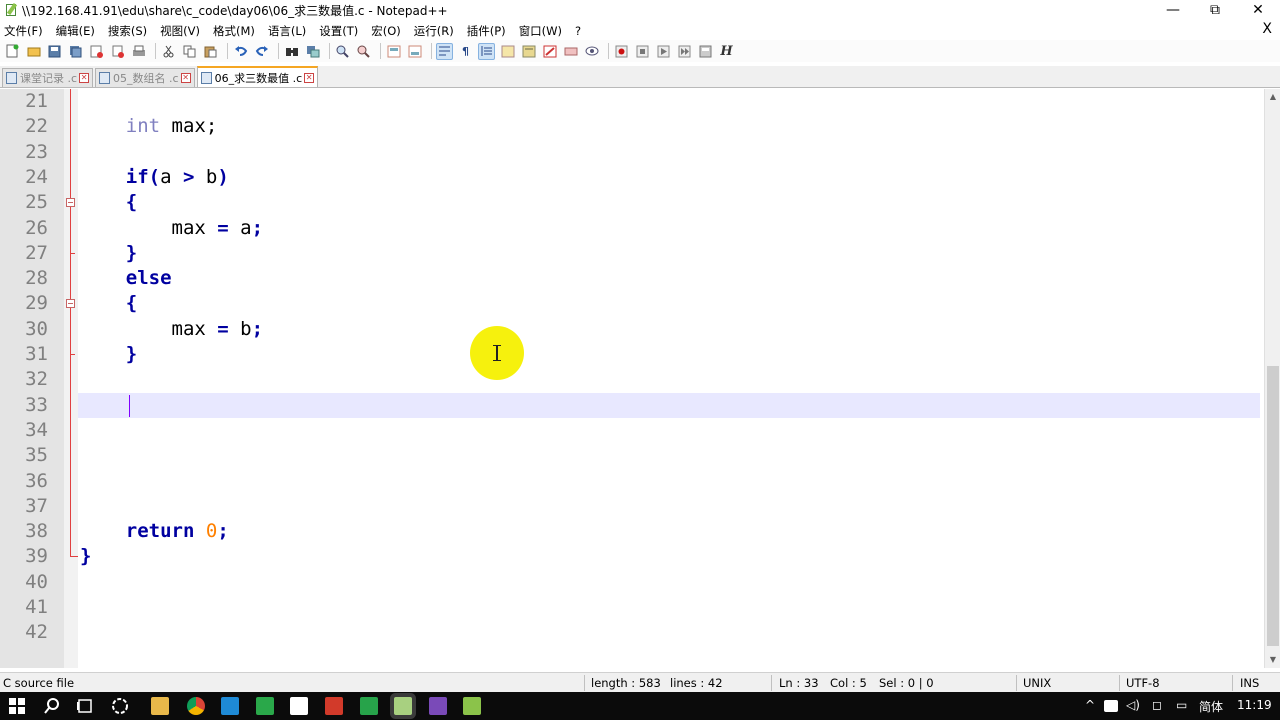 The height and width of the screenshot is (720, 1280). Describe the element at coordinates (1111, 706) in the screenshot. I see `network-icon` at that location.